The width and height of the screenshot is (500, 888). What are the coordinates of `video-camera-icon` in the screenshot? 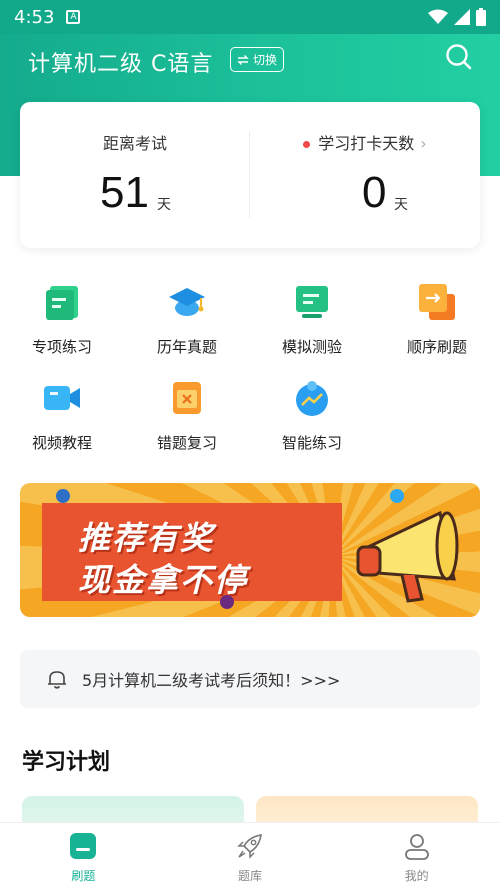 It's located at (62, 398).